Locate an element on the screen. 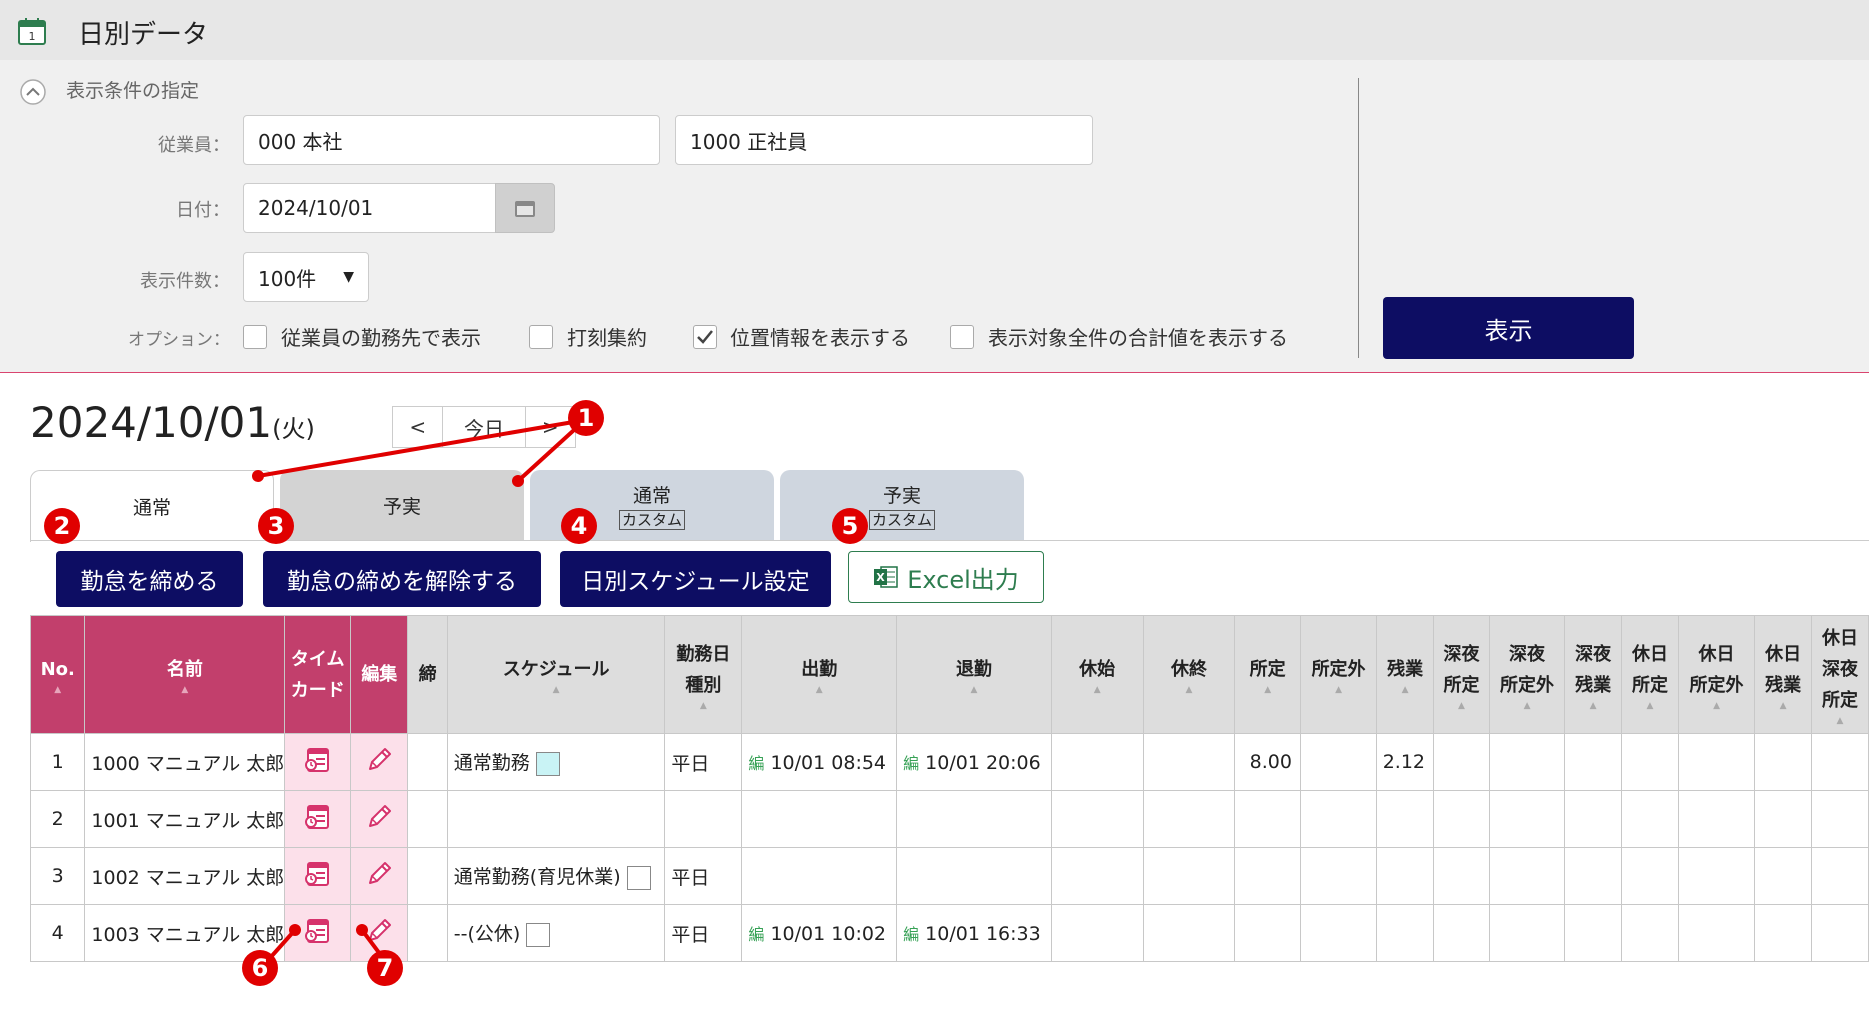  chevron-up-icon is located at coordinates (33, 92).